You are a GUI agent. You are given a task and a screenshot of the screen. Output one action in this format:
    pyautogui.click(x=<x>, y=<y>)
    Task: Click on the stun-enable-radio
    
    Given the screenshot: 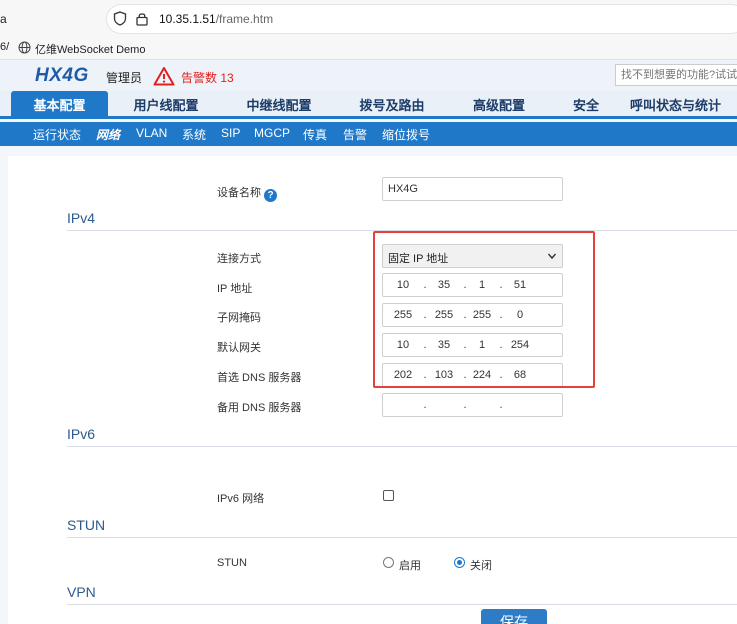 What is the action you would take?
    pyautogui.click(x=388, y=562)
    